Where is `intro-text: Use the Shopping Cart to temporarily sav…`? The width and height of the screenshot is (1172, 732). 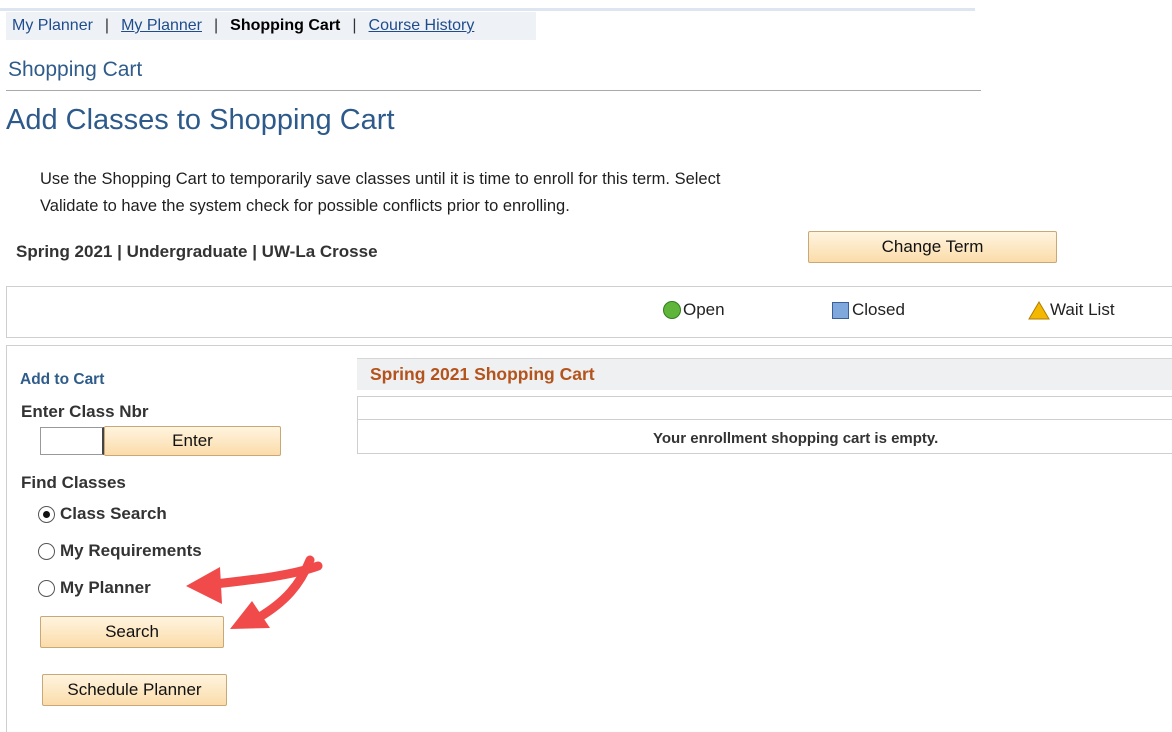 intro-text: Use the Shopping Cart to temporarily sav… is located at coordinates (450, 193).